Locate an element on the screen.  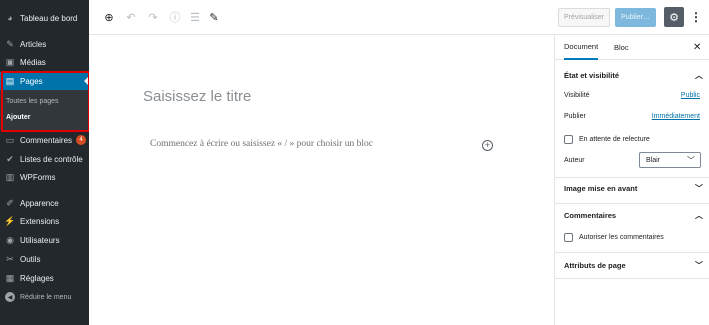
tab-block: Bloc is located at coordinates (621, 47).